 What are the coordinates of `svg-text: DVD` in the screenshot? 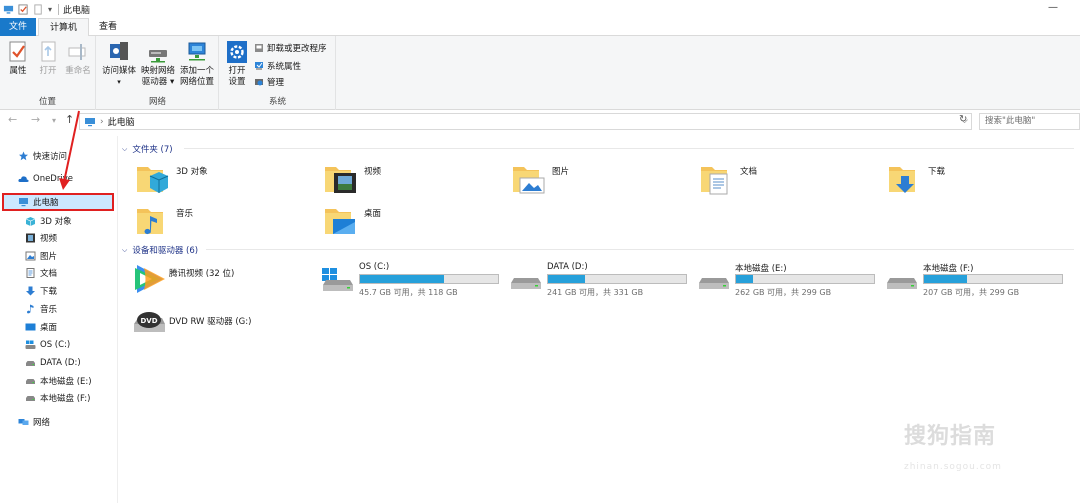 It's located at (148, 321).